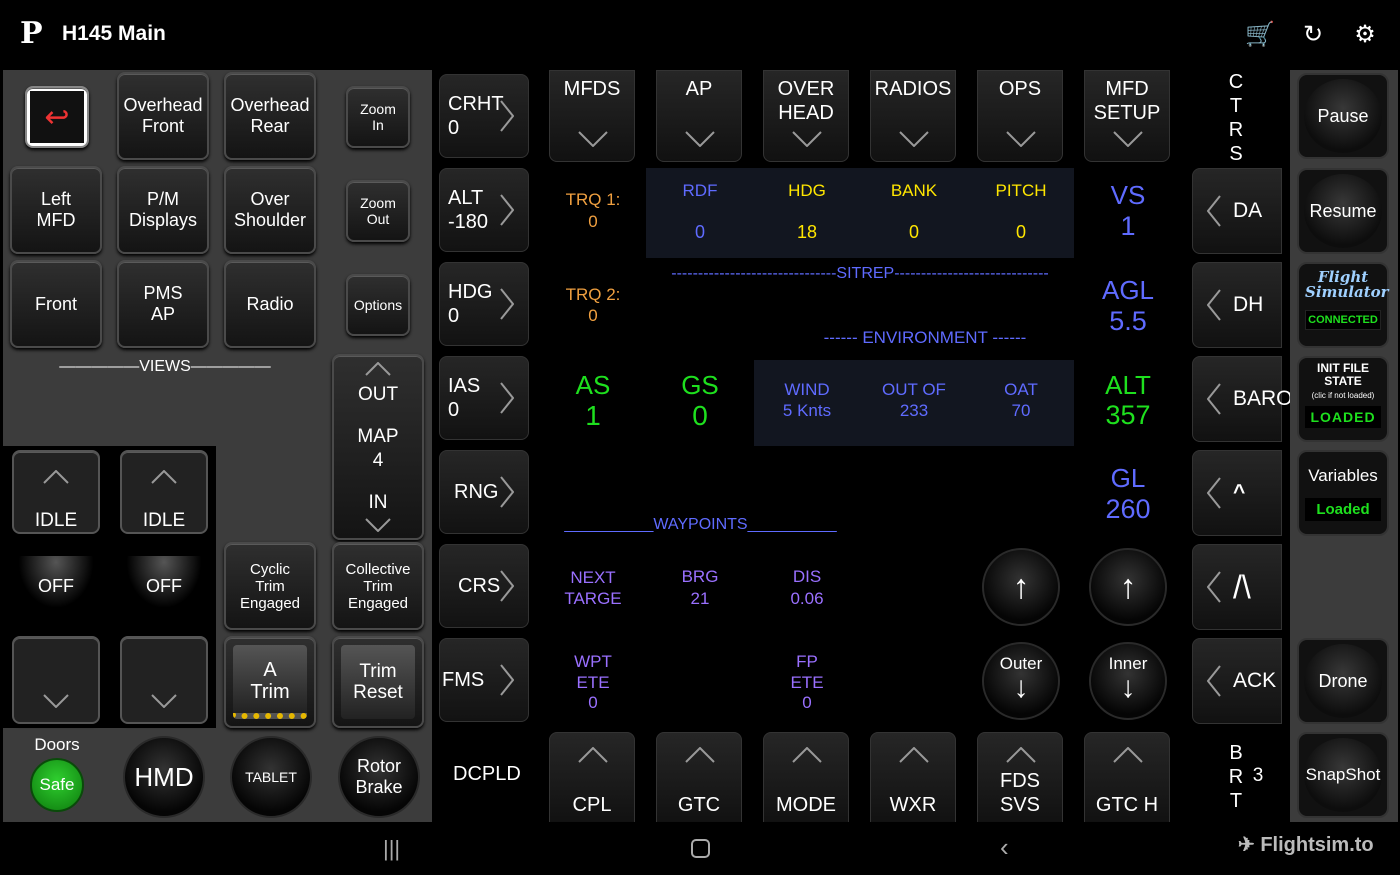 The image size is (1400, 875). I want to click on variables-button: Variables Loaded, so click(1343, 493).